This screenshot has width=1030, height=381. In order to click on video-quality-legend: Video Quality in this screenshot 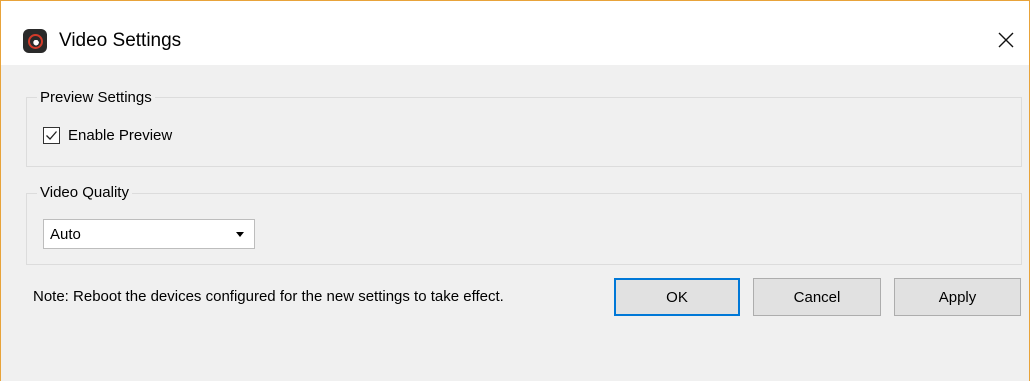, I will do `click(84, 193)`.